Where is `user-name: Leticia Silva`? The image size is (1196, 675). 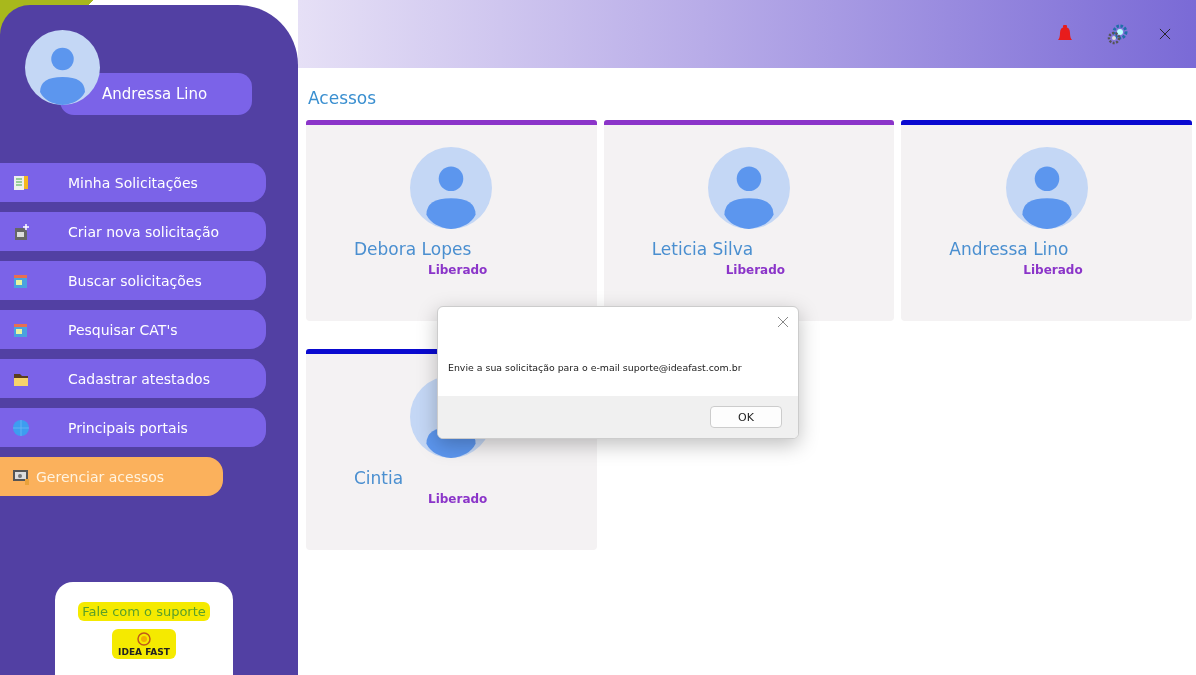 user-name: Leticia Silva is located at coordinates (703, 249).